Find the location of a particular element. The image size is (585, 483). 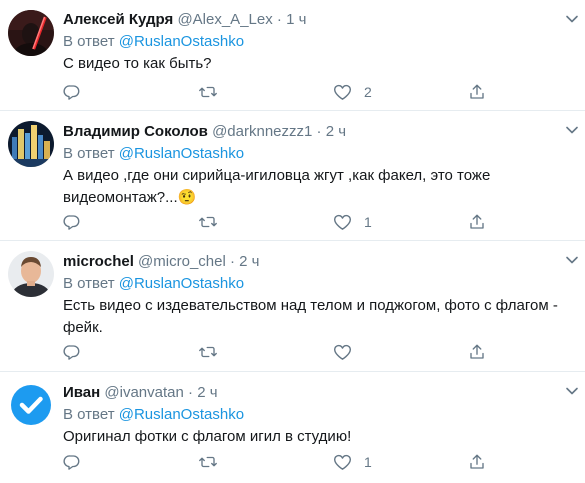

like-button: 2 is located at coordinates (352, 92).